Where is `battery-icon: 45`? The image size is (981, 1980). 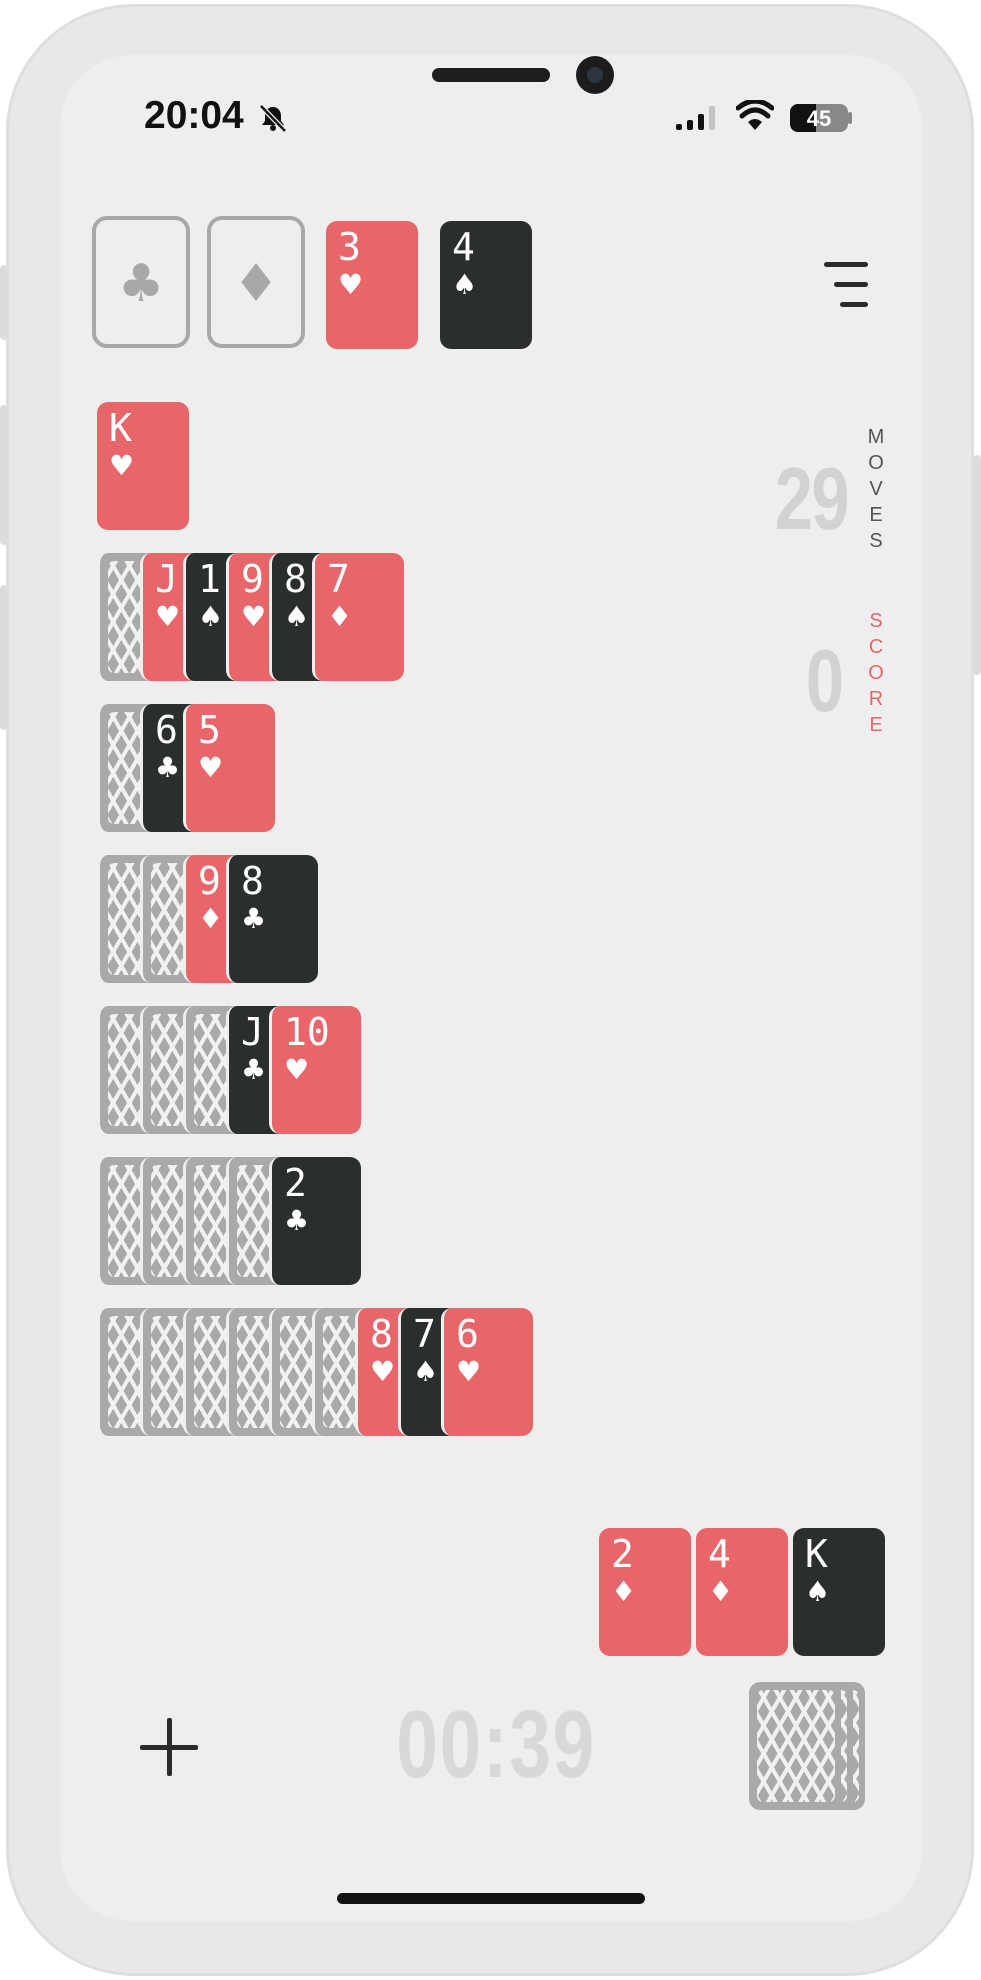
battery-icon: 45 is located at coordinates (819, 118).